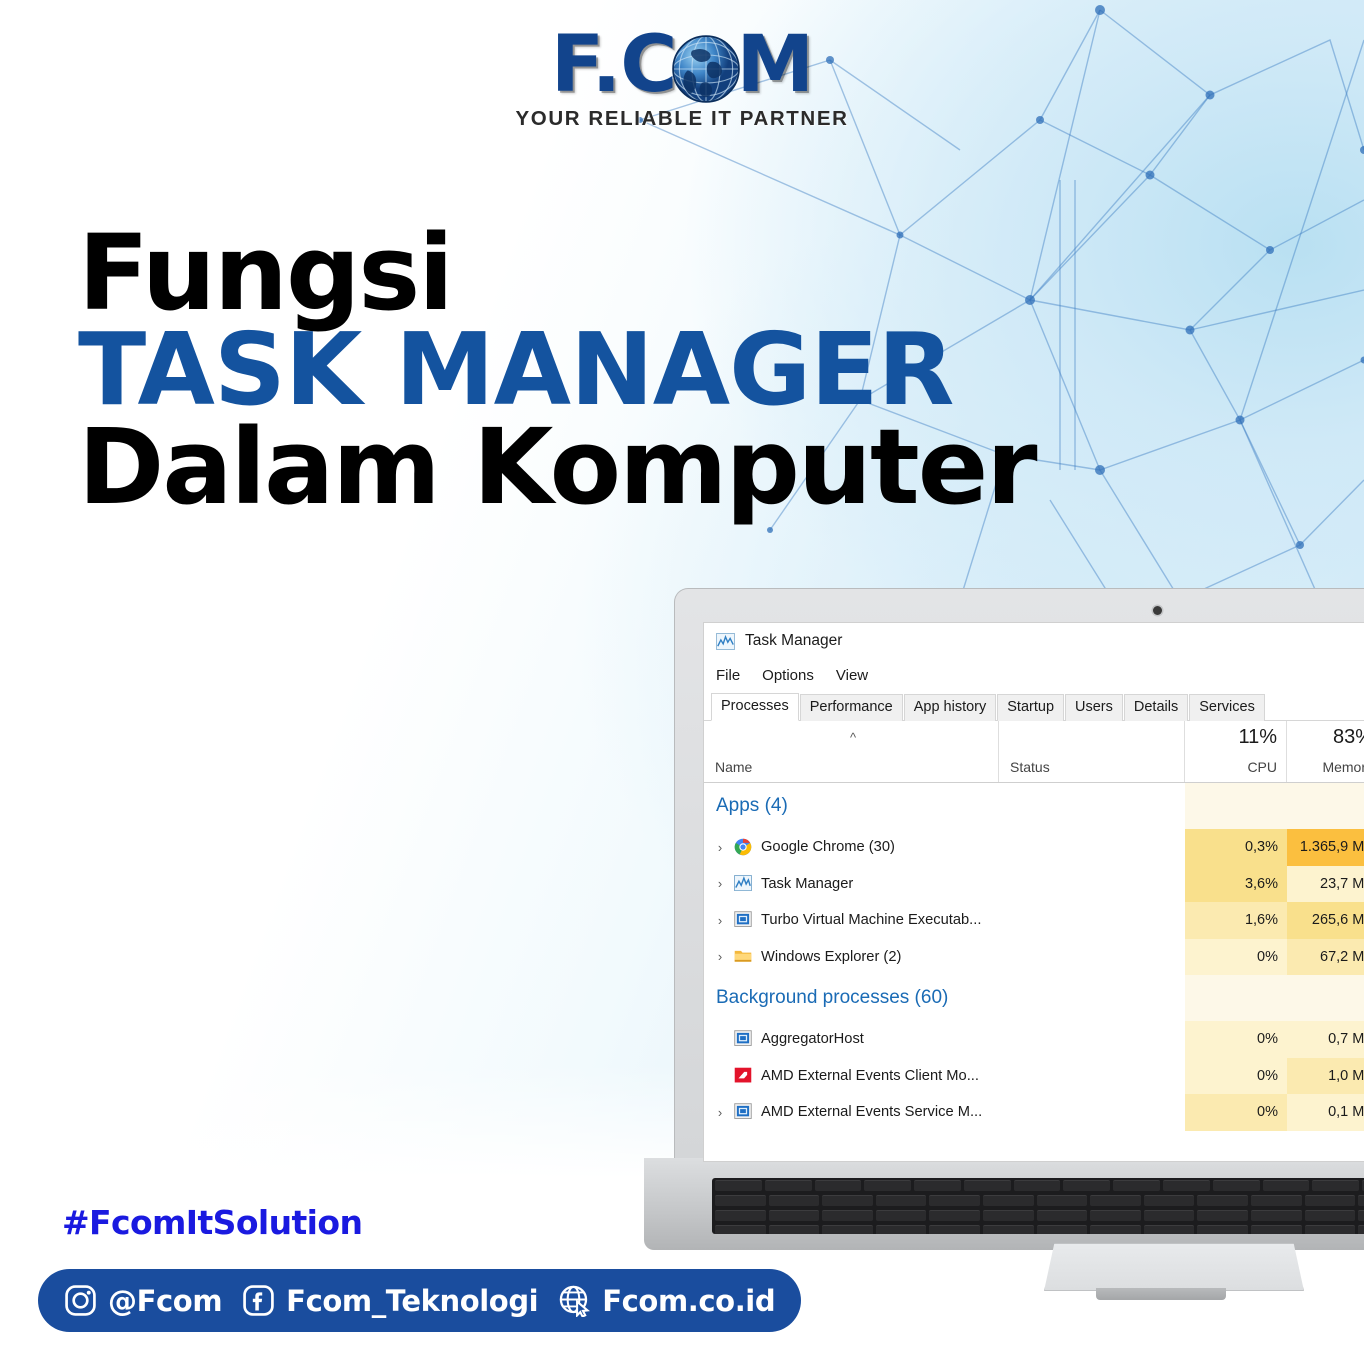 This screenshot has width=1364, height=1364. What do you see at coordinates (1157, 610) in the screenshot?
I see `webcam-icon` at bounding box center [1157, 610].